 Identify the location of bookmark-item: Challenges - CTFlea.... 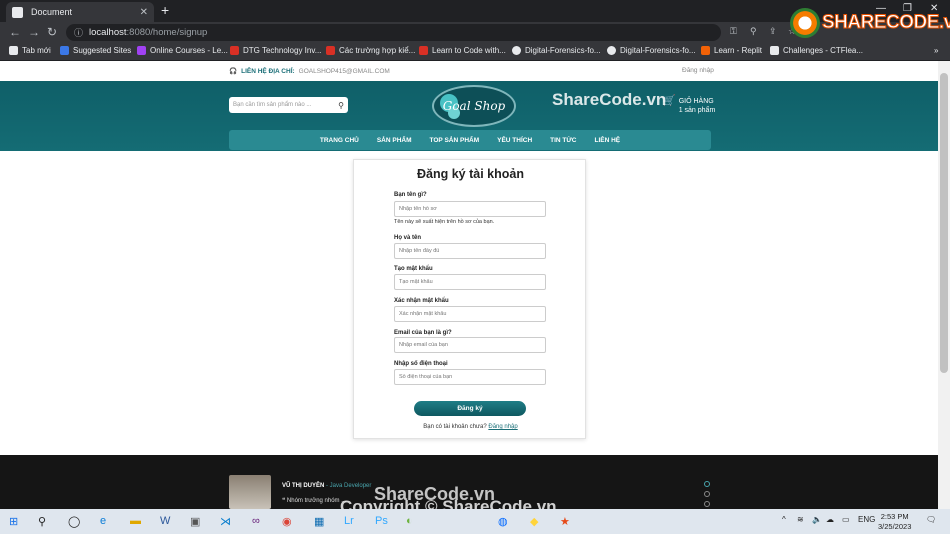
(816, 50).